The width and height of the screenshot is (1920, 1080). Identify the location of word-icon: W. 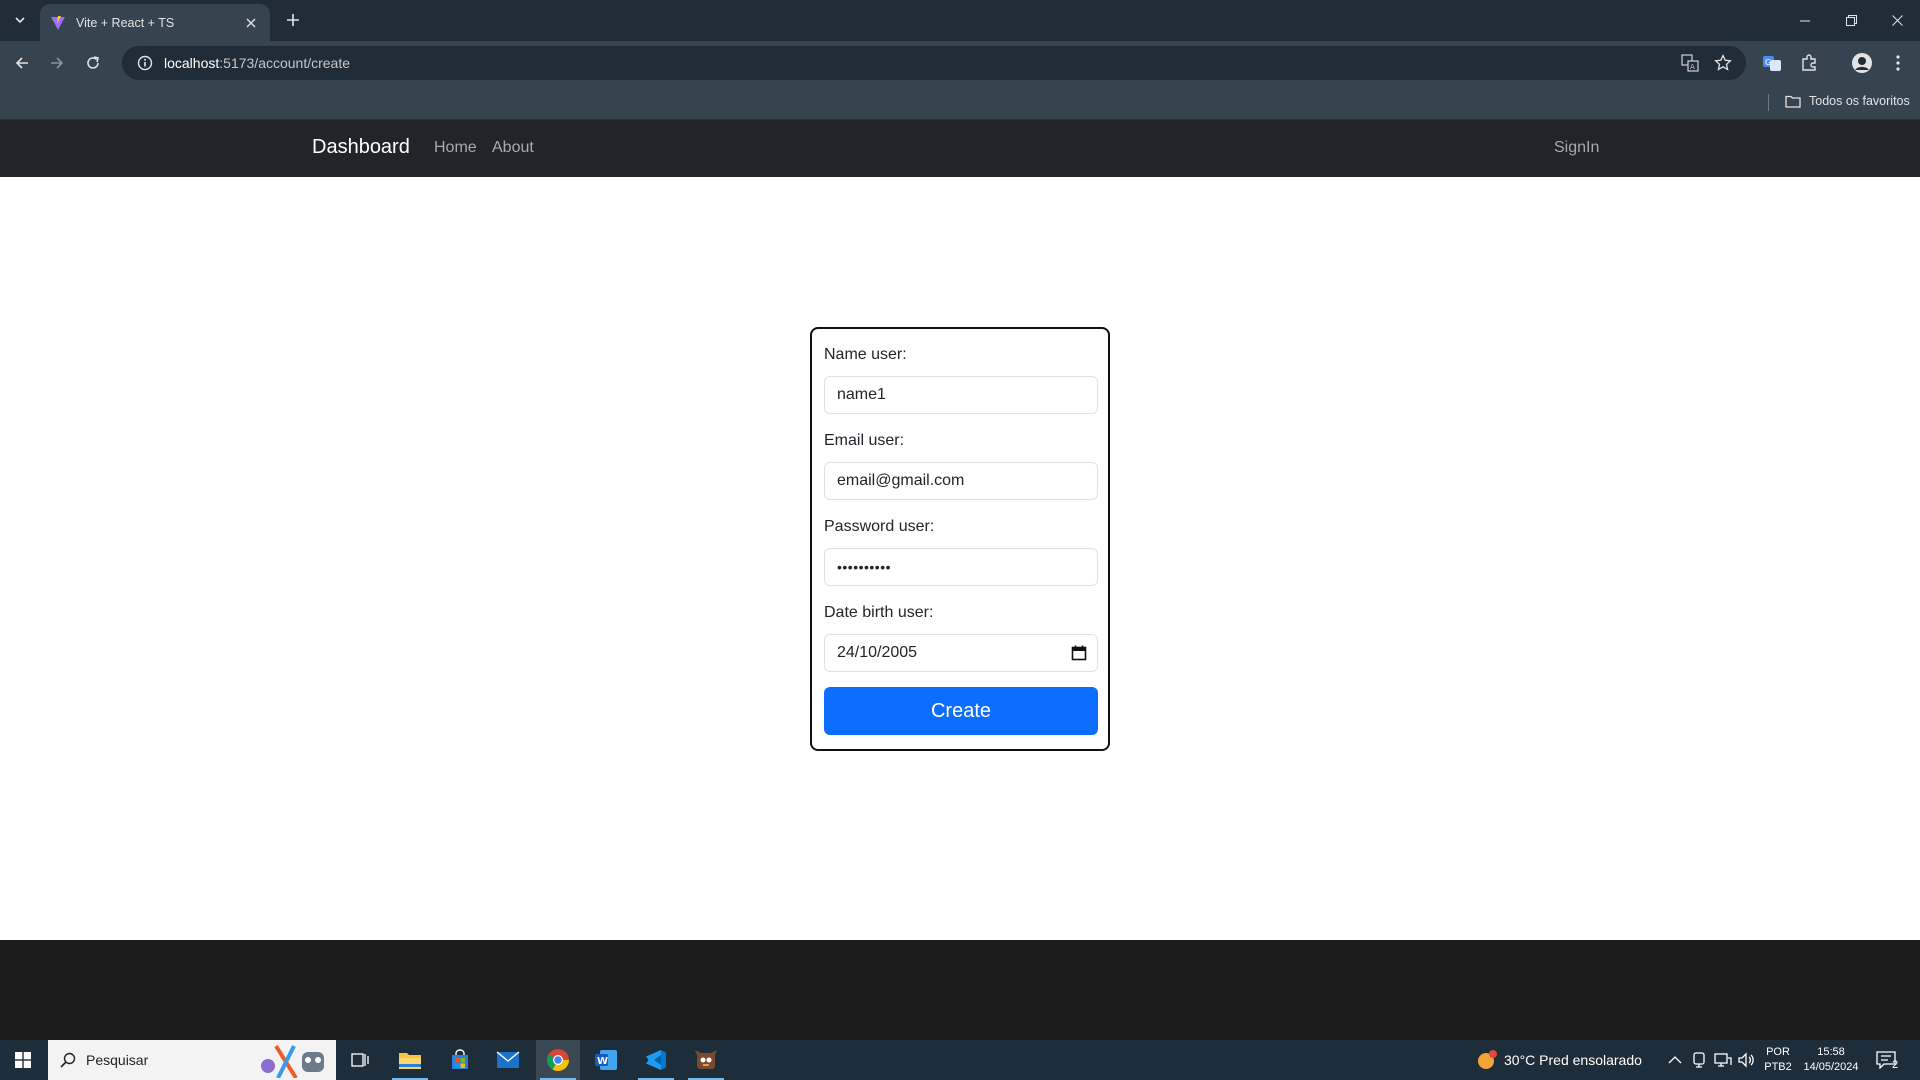
(606, 1060).